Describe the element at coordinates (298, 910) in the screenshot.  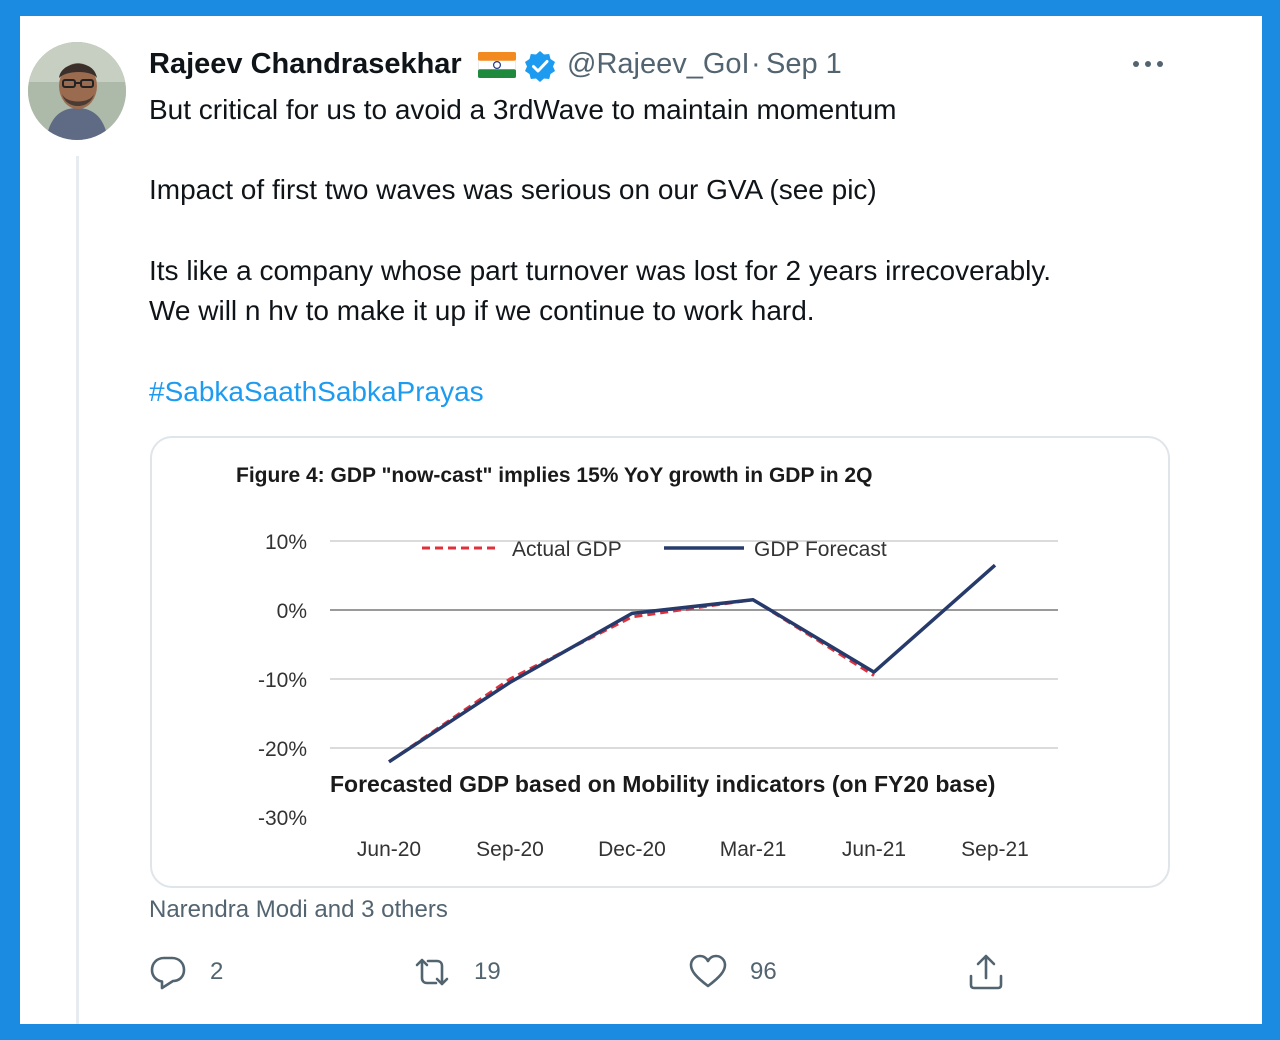
I see `liked-by-text: Narendra Modi and 3 others` at that location.